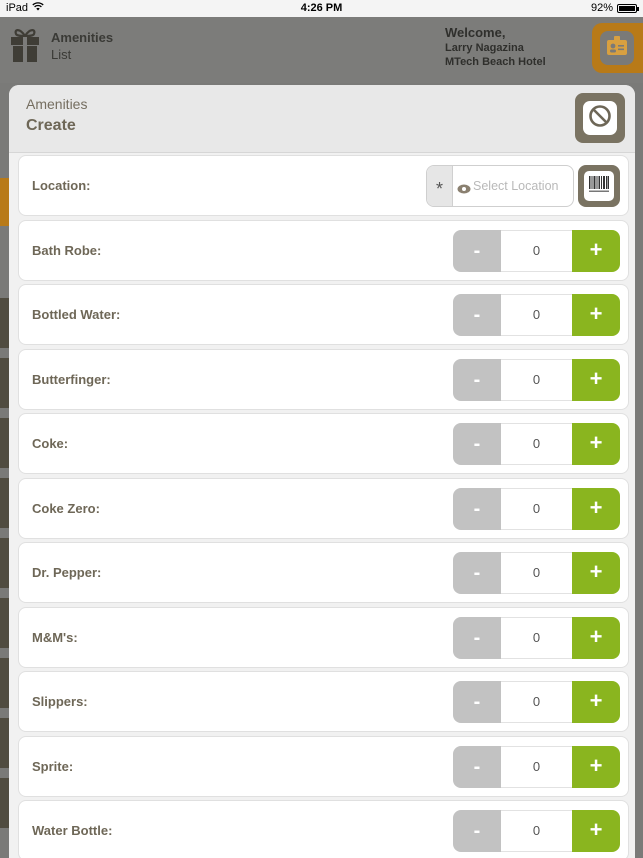  What do you see at coordinates (60, 701) in the screenshot?
I see `amenity-label: Slippers:` at bounding box center [60, 701].